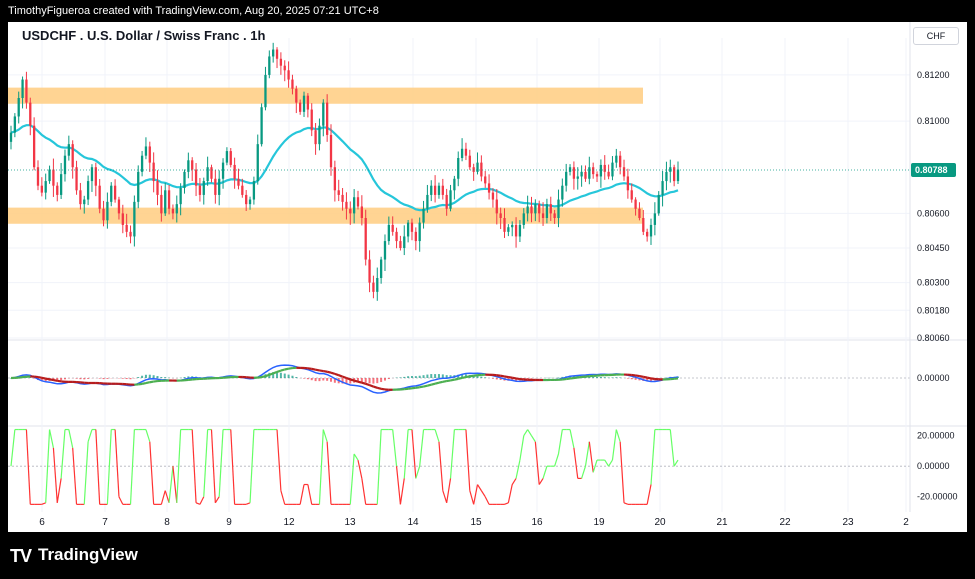 Image resolution: width=975 pixels, height=579 pixels. Describe the element at coordinates (144, 35) in the screenshot. I see `chart-title: USDCHF . U.S. Dollar / Swiss Franc . 1h` at that location.